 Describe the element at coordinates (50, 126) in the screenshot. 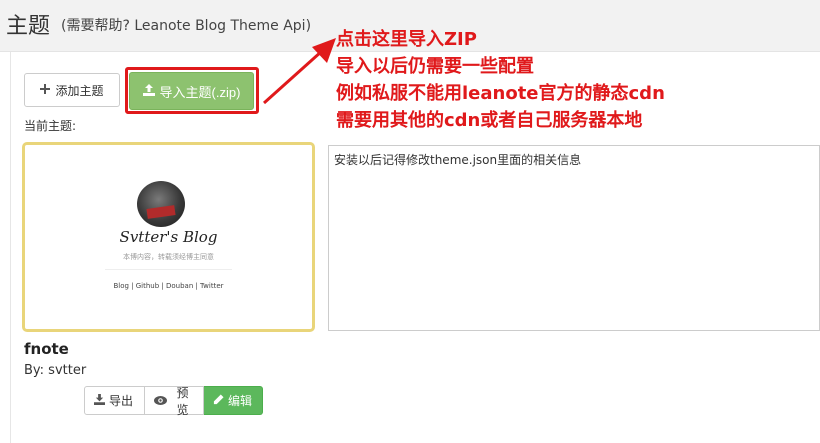

I see `current-theme-label: 当前主题:` at that location.